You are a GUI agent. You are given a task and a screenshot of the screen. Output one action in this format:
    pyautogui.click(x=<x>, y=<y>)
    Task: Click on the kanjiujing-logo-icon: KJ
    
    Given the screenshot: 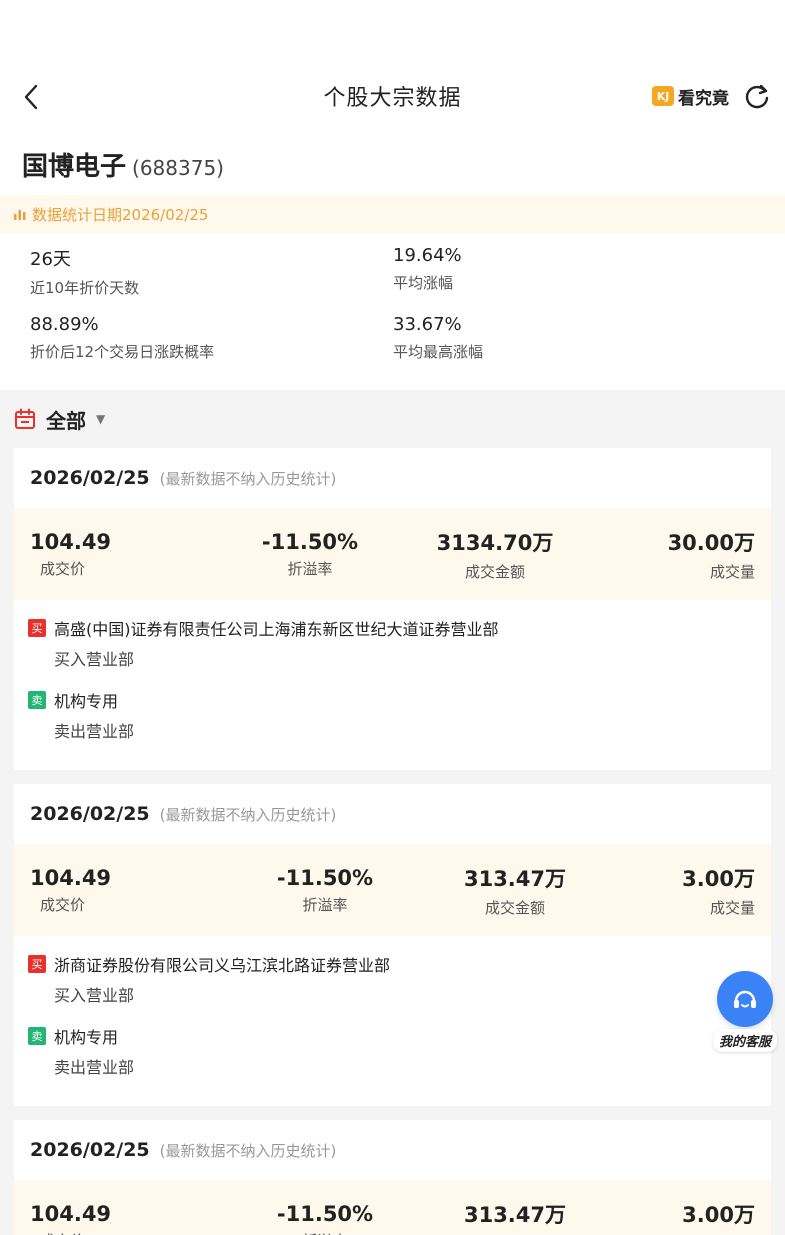 What is the action you would take?
    pyautogui.click(x=663, y=96)
    